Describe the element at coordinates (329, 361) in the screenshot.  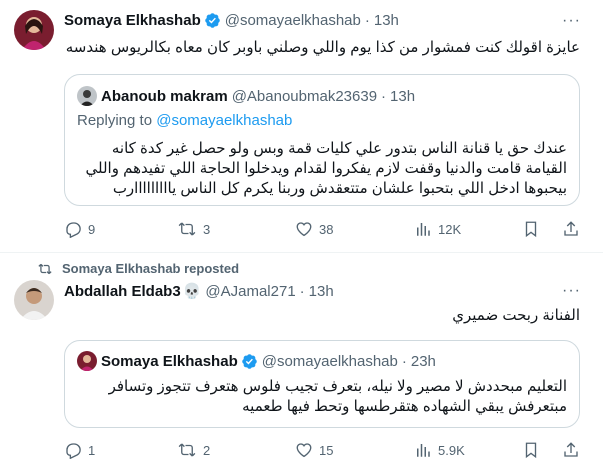
I see `quote-author-handle: @somayaelkhashab` at that location.